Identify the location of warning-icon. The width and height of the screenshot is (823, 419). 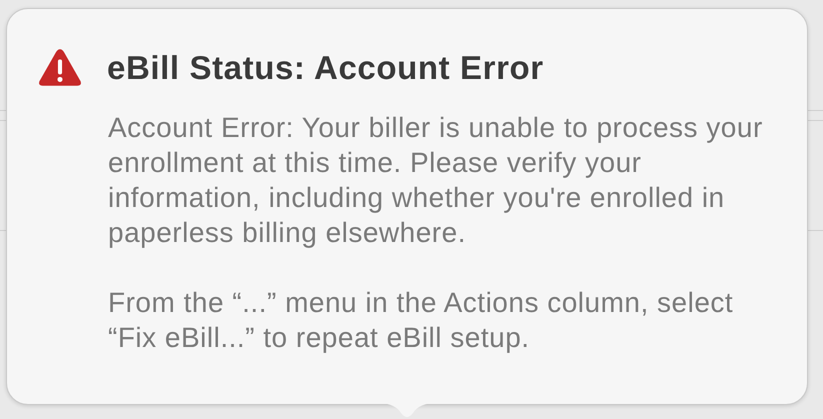
(60, 67).